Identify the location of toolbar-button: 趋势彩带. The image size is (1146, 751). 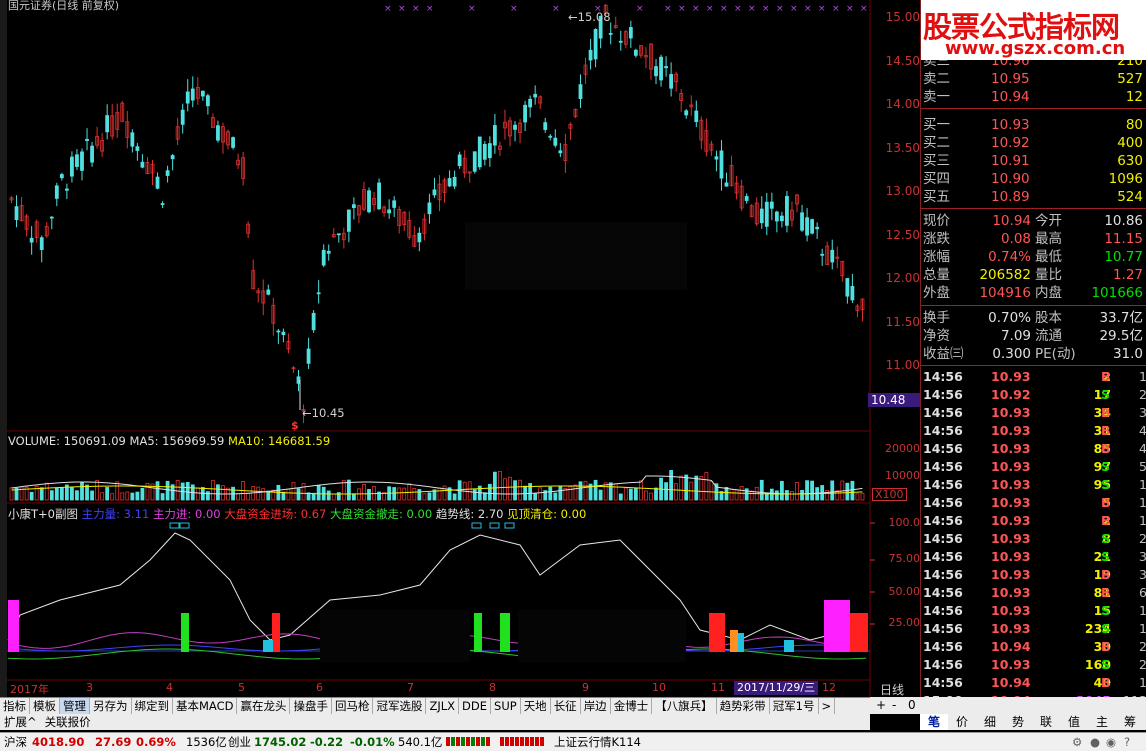
(743, 706).